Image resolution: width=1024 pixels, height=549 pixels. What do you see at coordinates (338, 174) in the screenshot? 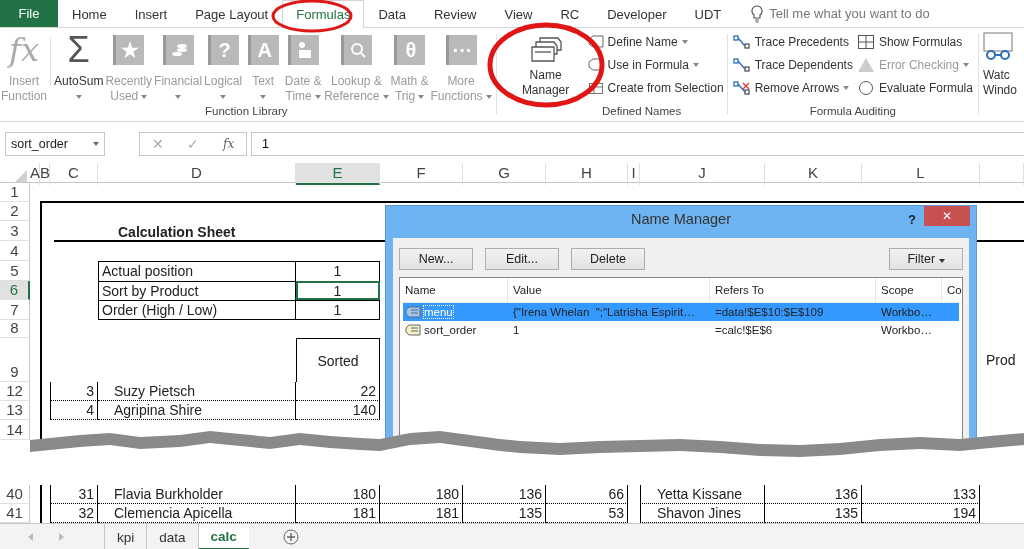
I see `column-header: E` at bounding box center [338, 174].